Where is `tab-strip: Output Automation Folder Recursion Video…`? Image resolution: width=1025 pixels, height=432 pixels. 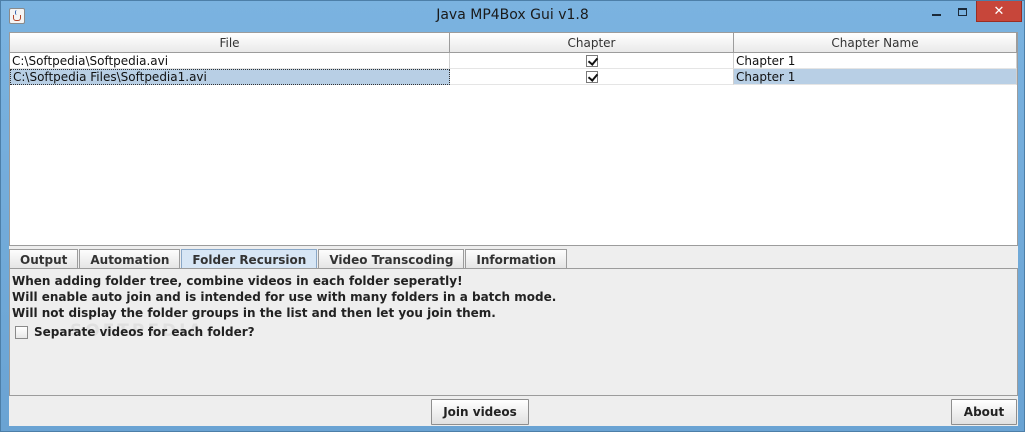 tab-strip: Output Automation Folder Recursion Video… is located at coordinates (288, 259).